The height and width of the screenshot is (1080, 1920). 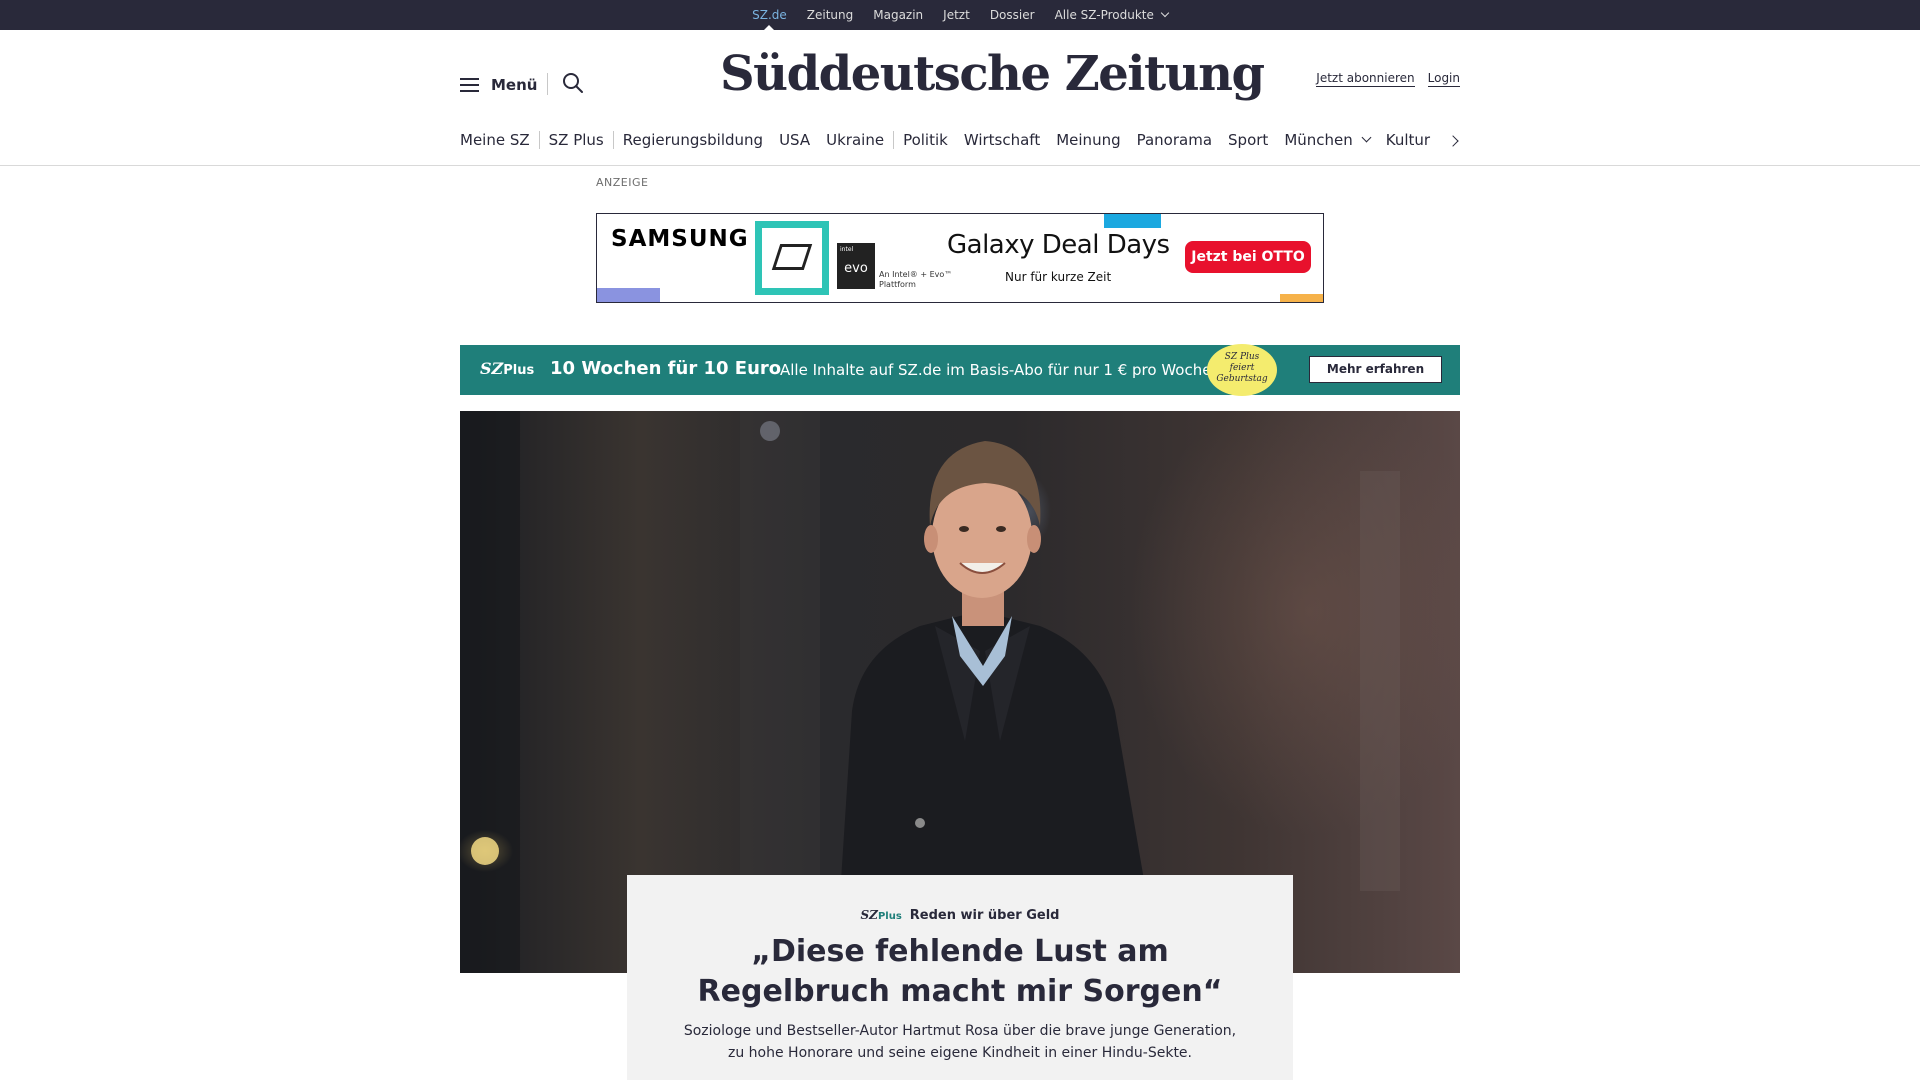 What do you see at coordinates (469, 85) in the screenshot?
I see `hamburger-icon` at bounding box center [469, 85].